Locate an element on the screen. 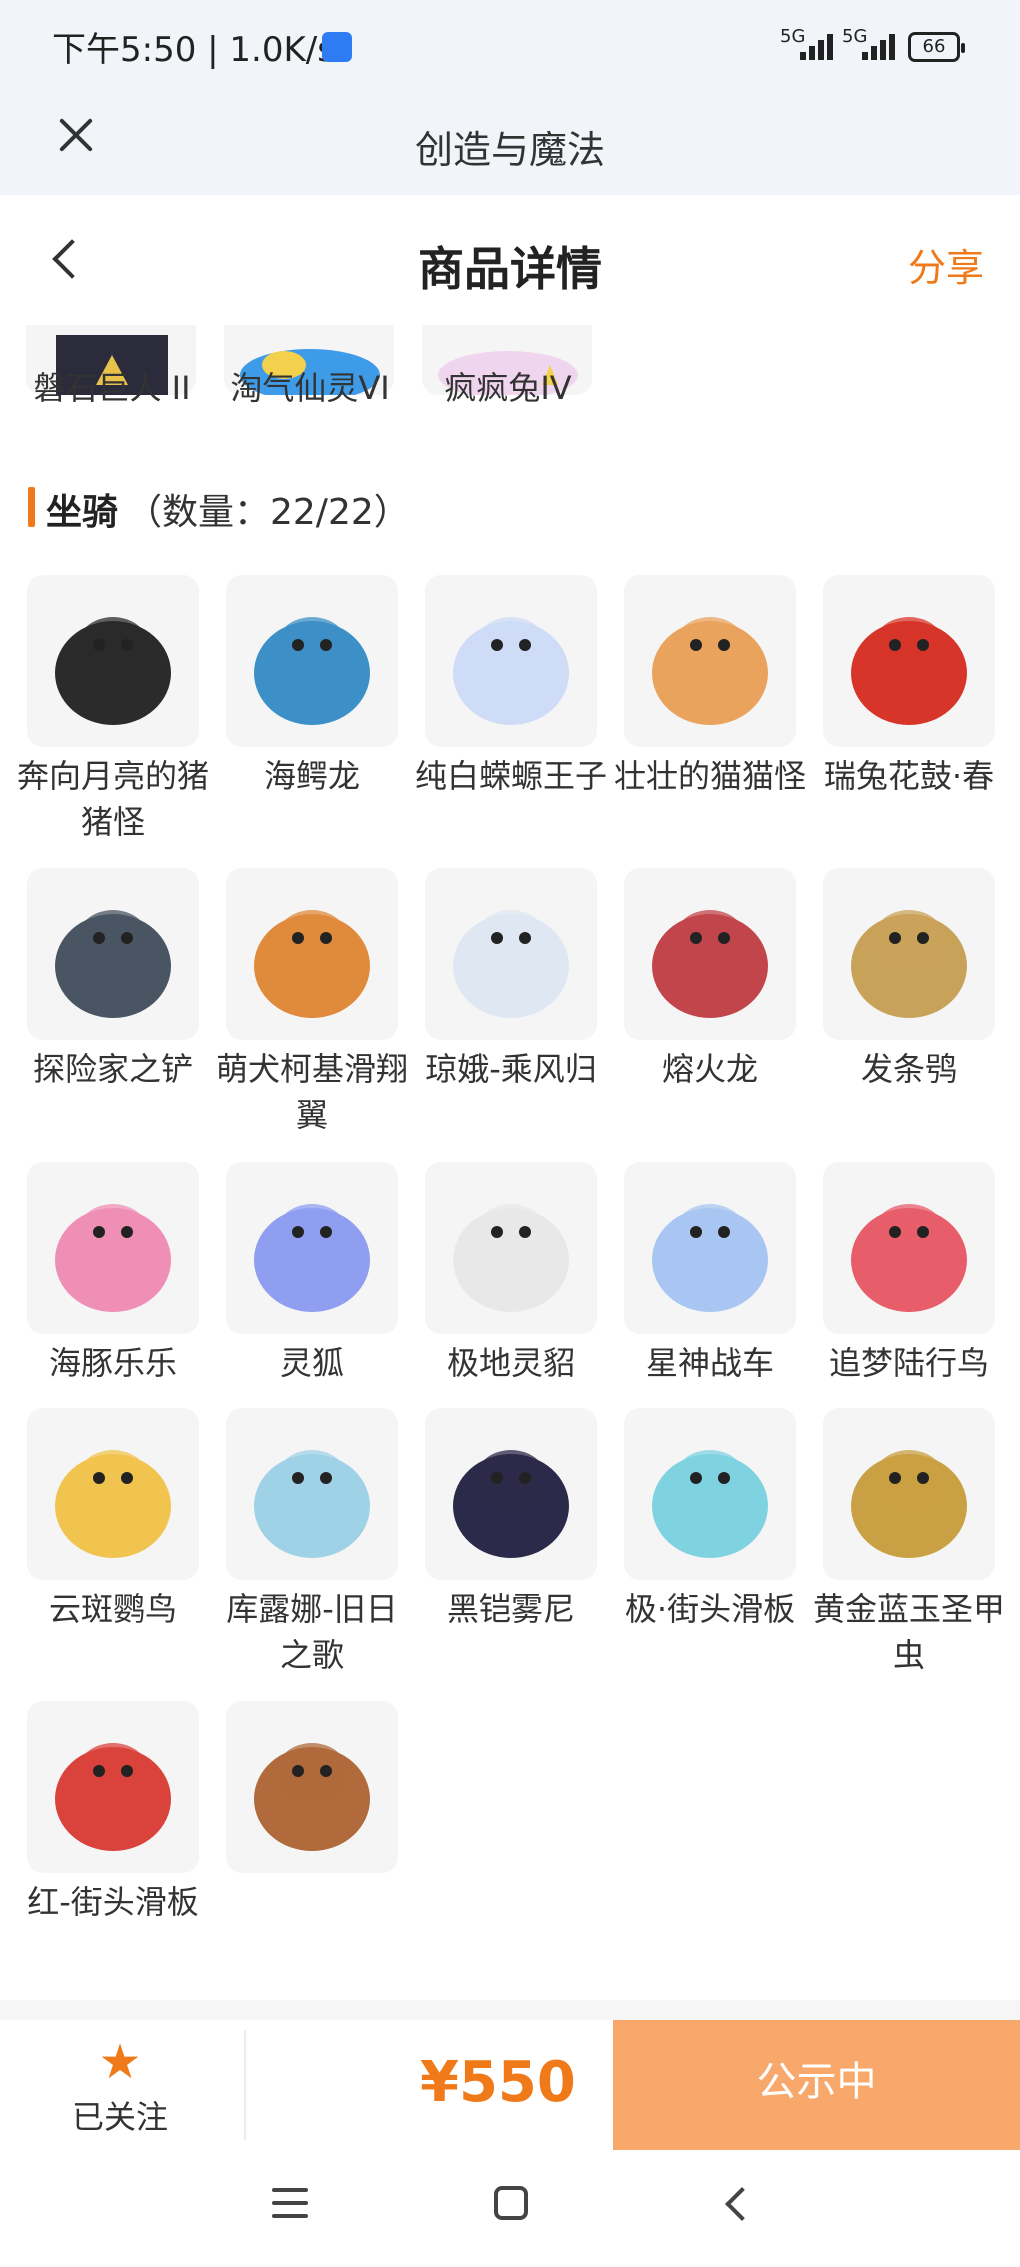  skateboard-icon is located at coordinates (710, 1494).